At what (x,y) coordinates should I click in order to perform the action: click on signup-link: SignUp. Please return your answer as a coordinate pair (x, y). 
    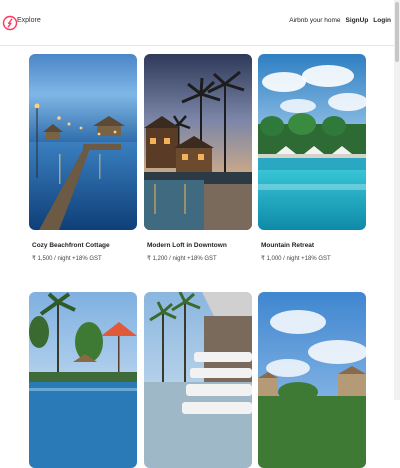
    Looking at the image, I should click on (357, 20).